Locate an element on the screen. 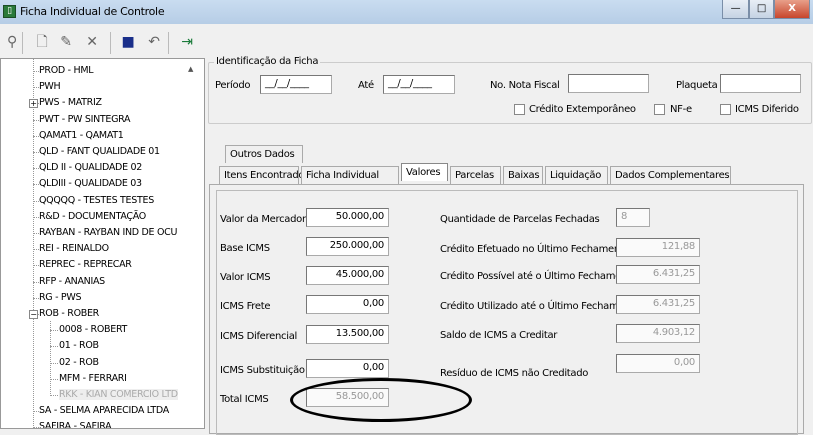  credito-utilizado-ate-o-ultimo-fechamento-input: 6.431,25 is located at coordinates (658, 304).